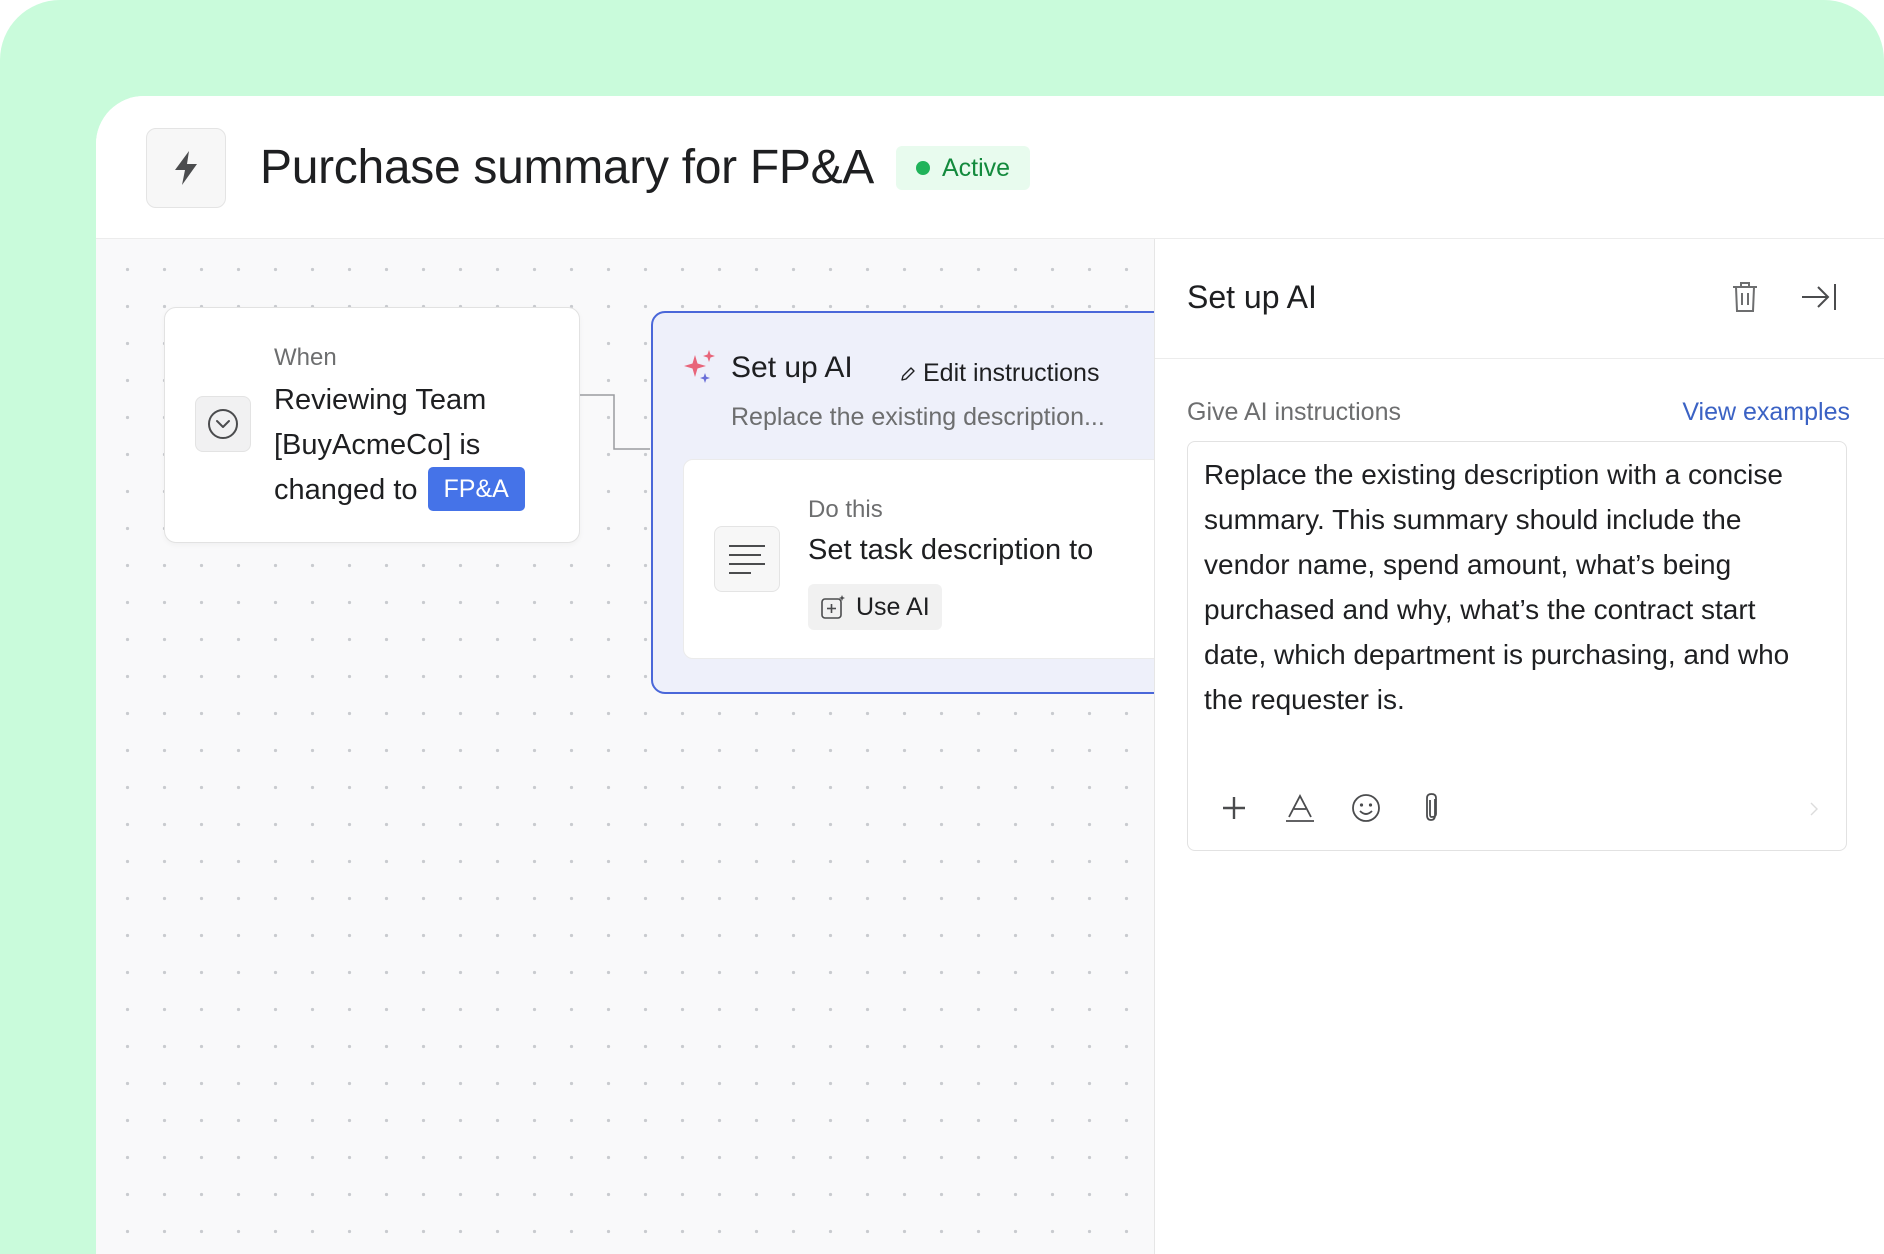 Image resolution: width=1884 pixels, height=1254 pixels. What do you see at coordinates (1432, 808) in the screenshot?
I see `paperclip-icon` at bounding box center [1432, 808].